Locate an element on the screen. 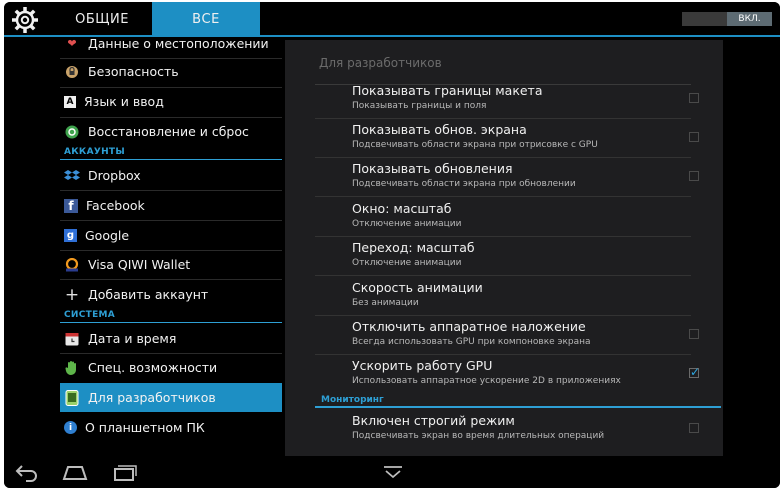 This screenshot has width=784, height=491. plus-icon: + is located at coordinates (72, 294).